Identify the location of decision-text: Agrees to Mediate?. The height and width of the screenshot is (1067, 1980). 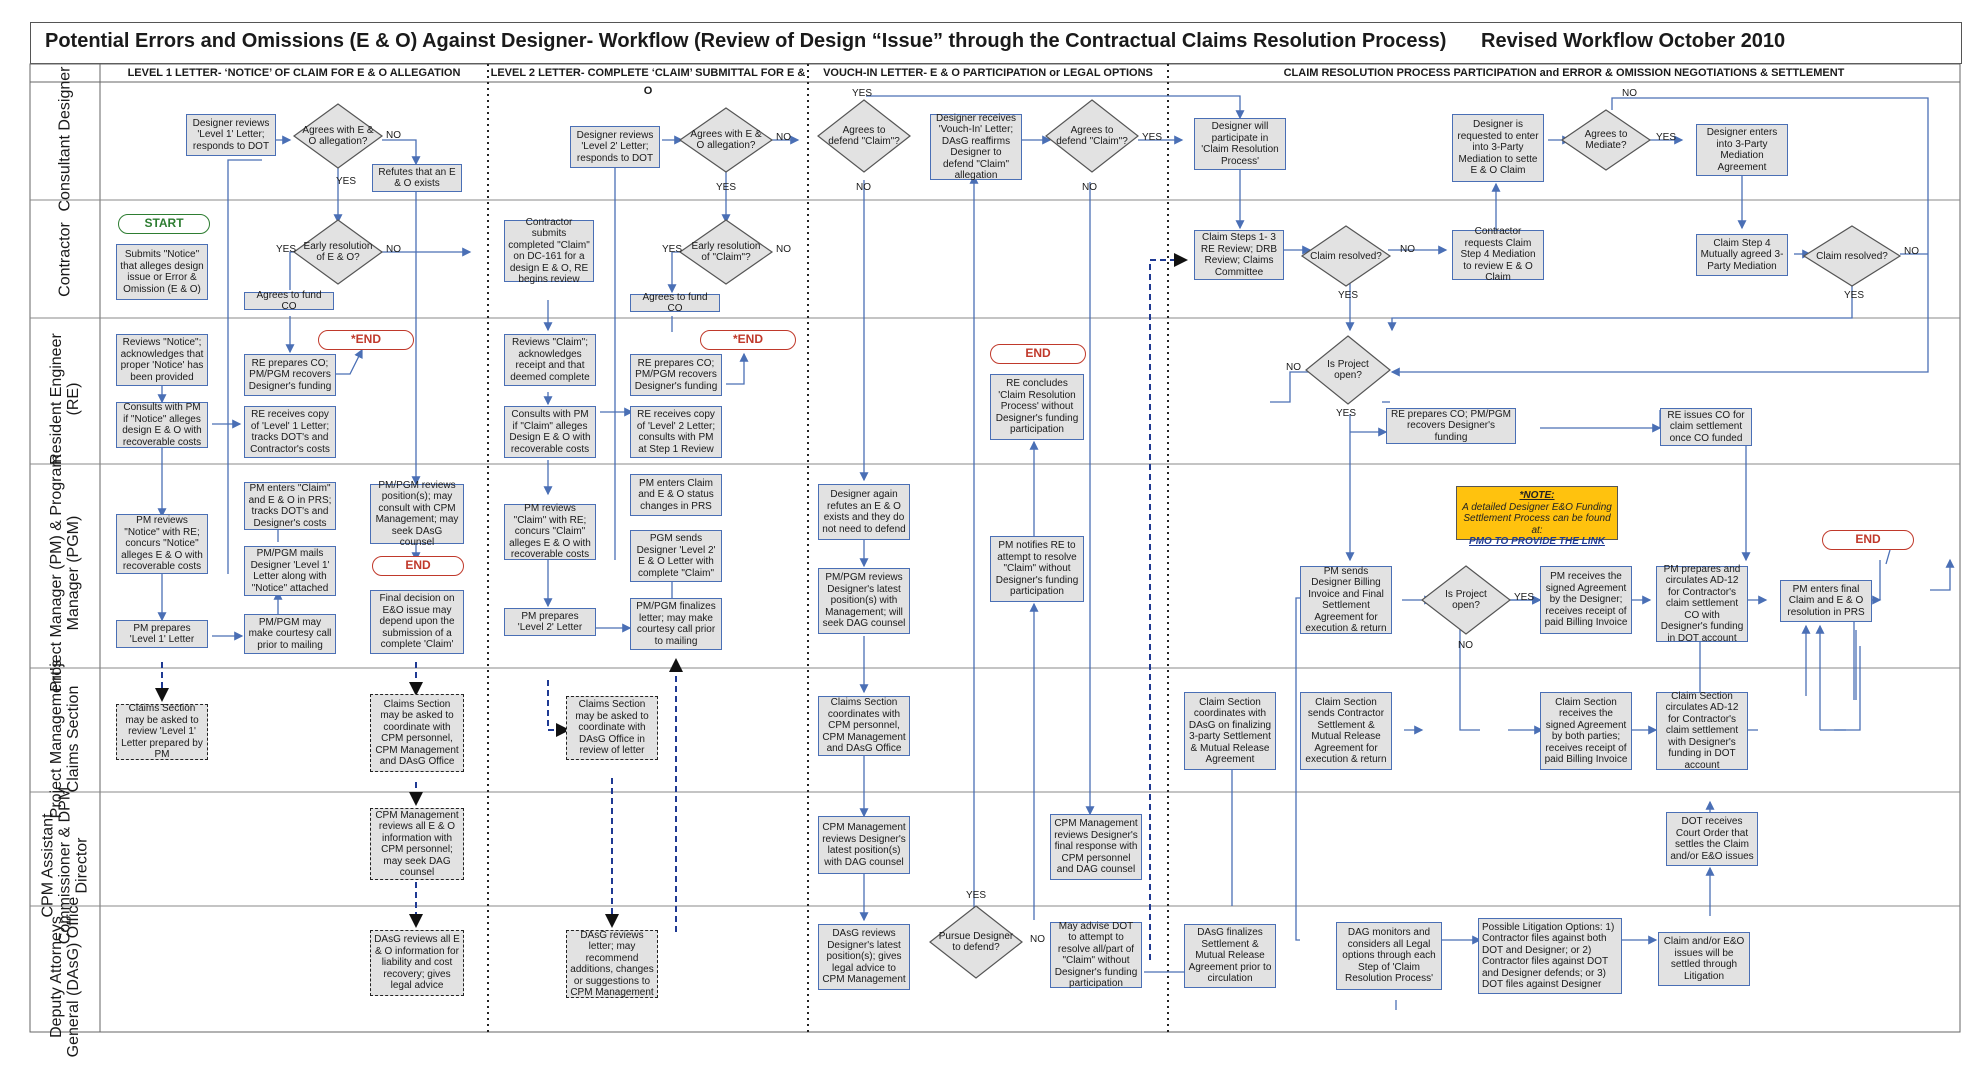
(1606, 140).